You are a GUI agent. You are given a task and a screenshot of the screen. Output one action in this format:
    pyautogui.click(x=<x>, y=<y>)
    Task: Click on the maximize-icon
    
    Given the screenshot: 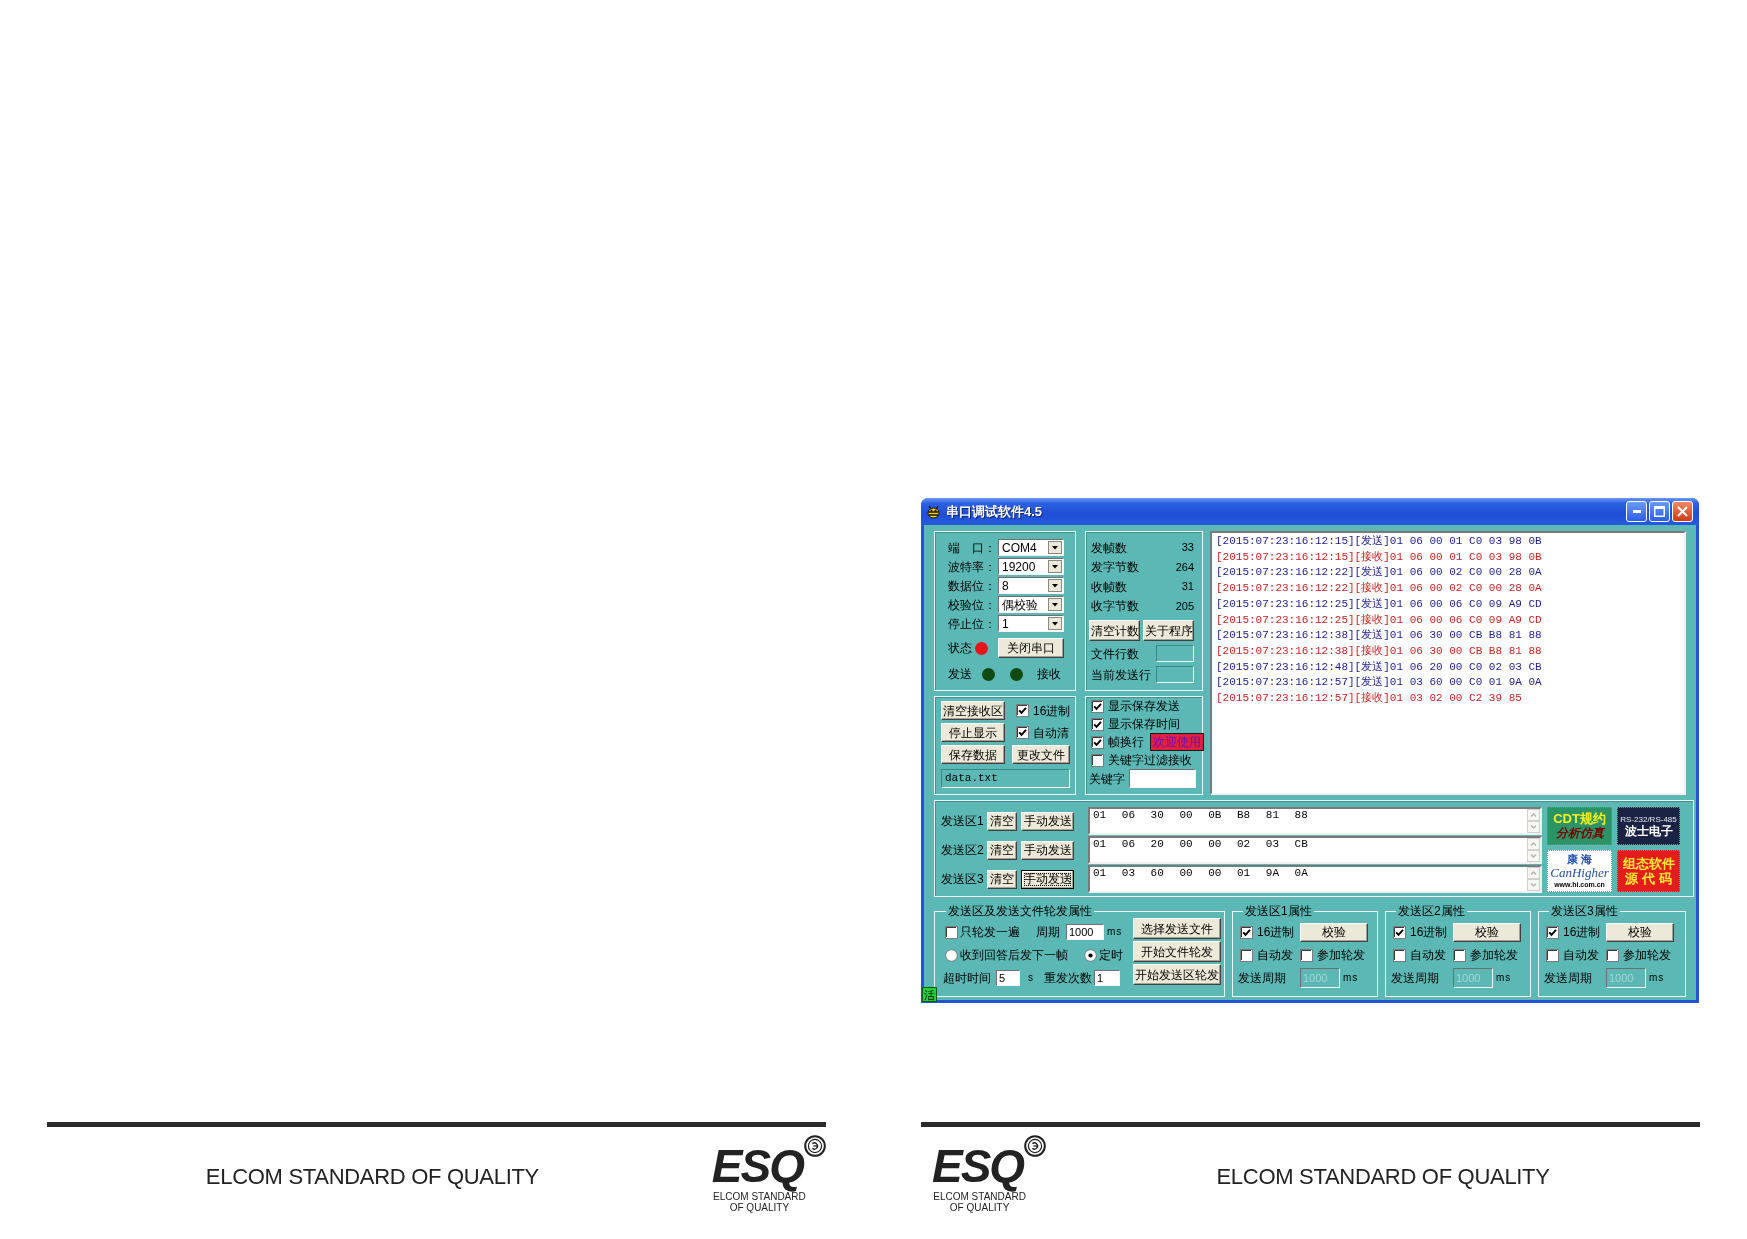 What is the action you would take?
    pyautogui.click(x=1659, y=511)
    